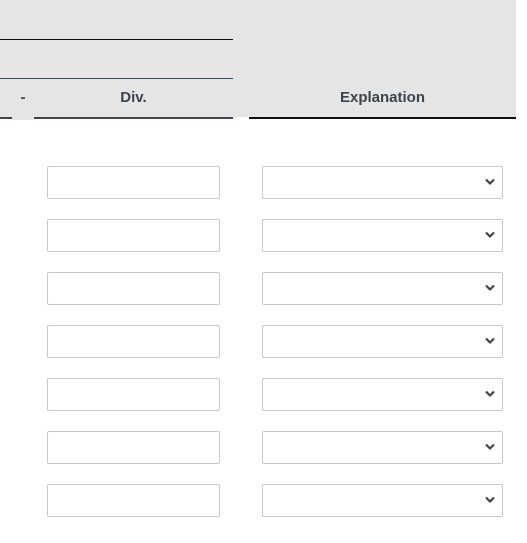  Describe the element at coordinates (116, 78) in the screenshot. I see `header-divider-middle` at that location.